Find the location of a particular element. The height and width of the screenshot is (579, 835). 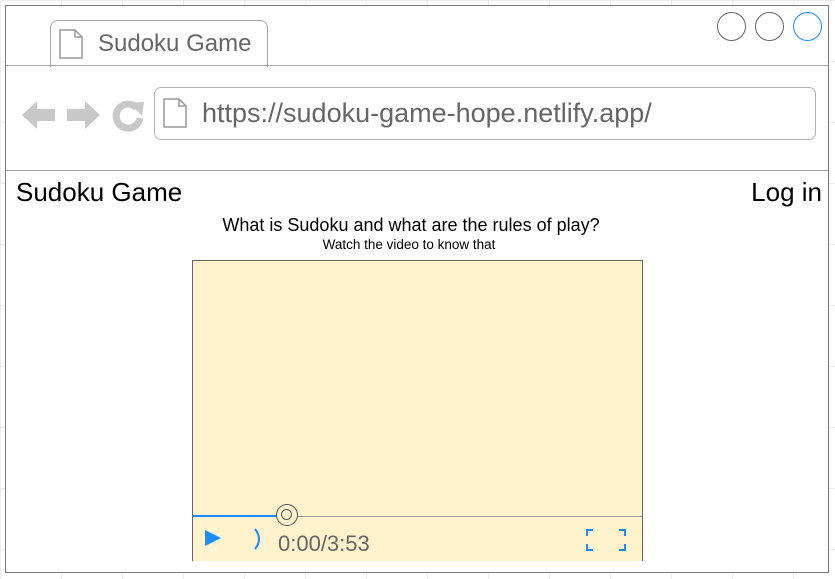

volume-icon is located at coordinates (259, 541).